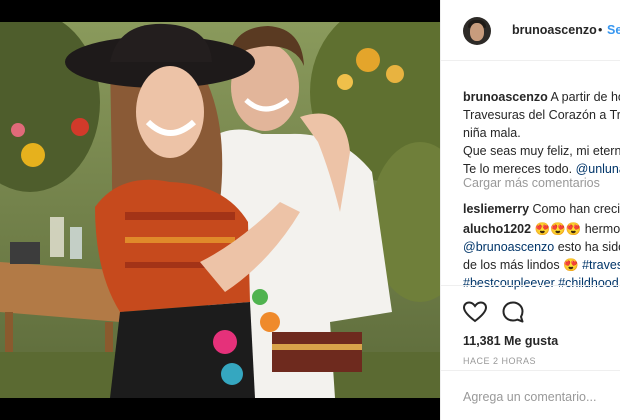 This screenshot has width=620, height=420. Describe the element at coordinates (496, 209) in the screenshot. I see `comment-author: lesliemerry` at that location.